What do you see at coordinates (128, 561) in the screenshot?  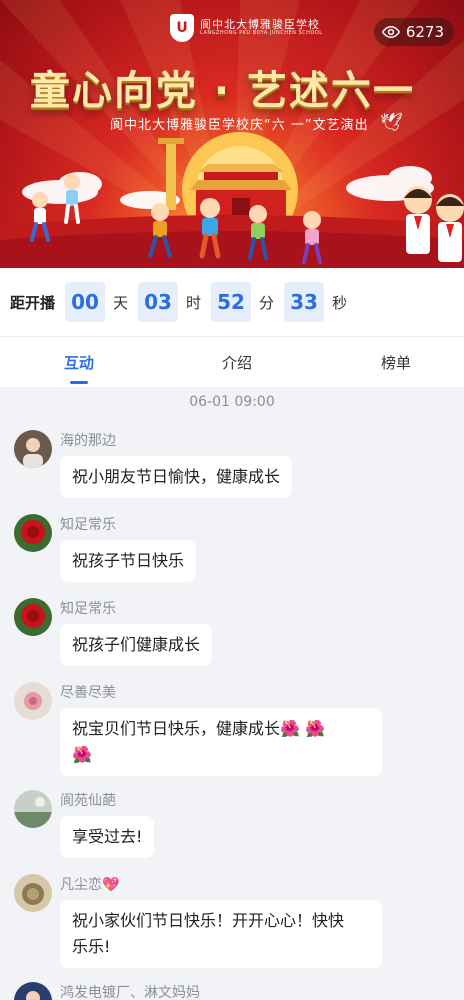 I see `message-bubble: 祝孩子节日快乐` at bounding box center [128, 561].